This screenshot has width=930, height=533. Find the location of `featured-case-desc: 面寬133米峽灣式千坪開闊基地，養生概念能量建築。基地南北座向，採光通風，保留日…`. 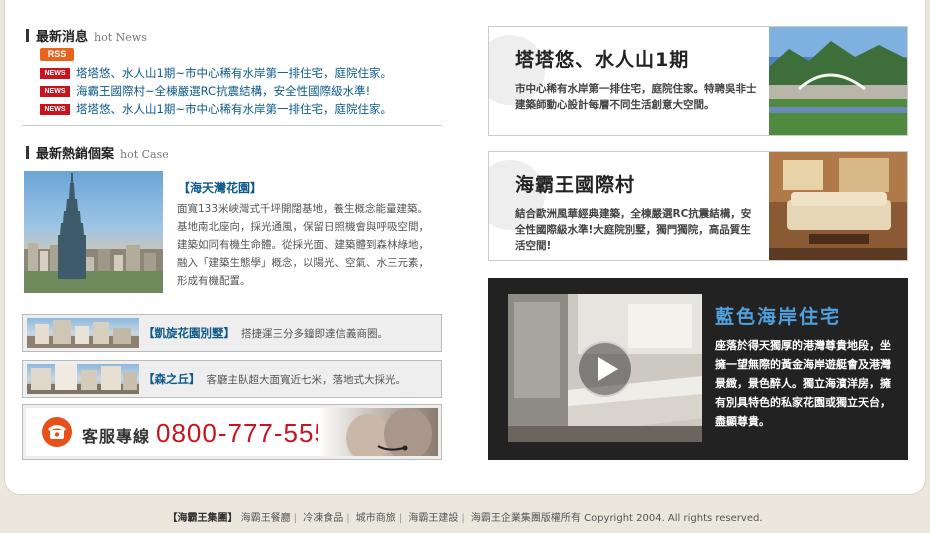

featured-case-desc: 面寬133米峽灣式千坪開闊基地，養生概念能量建築。基地南北座向，採光通風，保留日… is located at coordinates (303, 245).